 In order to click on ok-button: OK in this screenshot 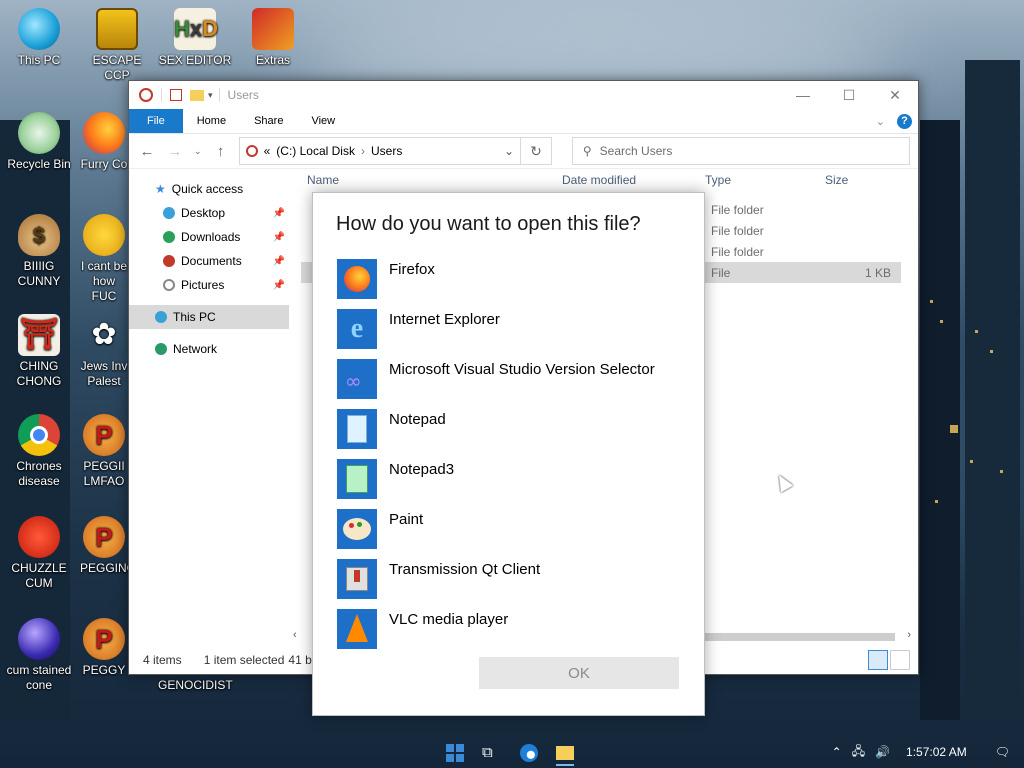, I will do `click(579, 673)`.